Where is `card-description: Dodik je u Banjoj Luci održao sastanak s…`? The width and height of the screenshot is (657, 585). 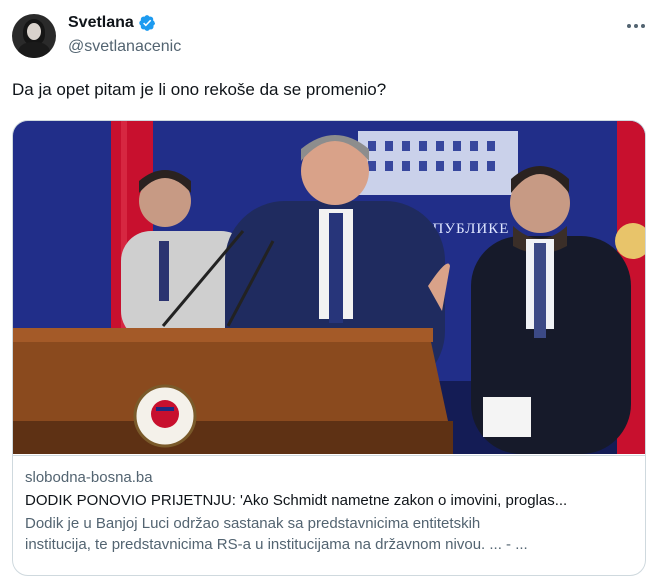 card-description: Dodik je u Banjoj Luci održao sastanak s… is located at coordinates (330, 534).